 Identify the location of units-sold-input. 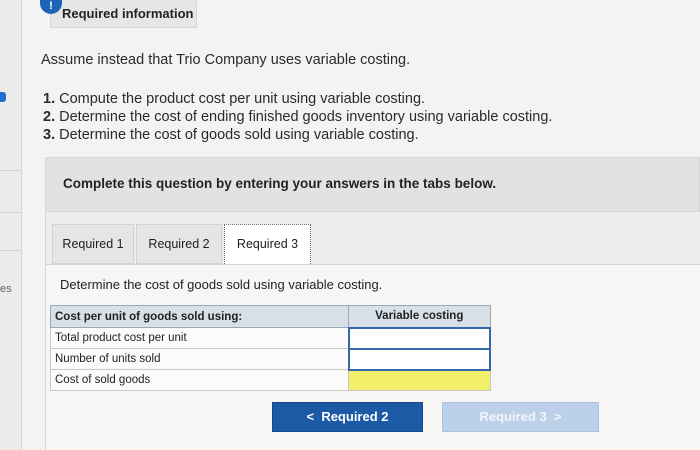
(419, 359).